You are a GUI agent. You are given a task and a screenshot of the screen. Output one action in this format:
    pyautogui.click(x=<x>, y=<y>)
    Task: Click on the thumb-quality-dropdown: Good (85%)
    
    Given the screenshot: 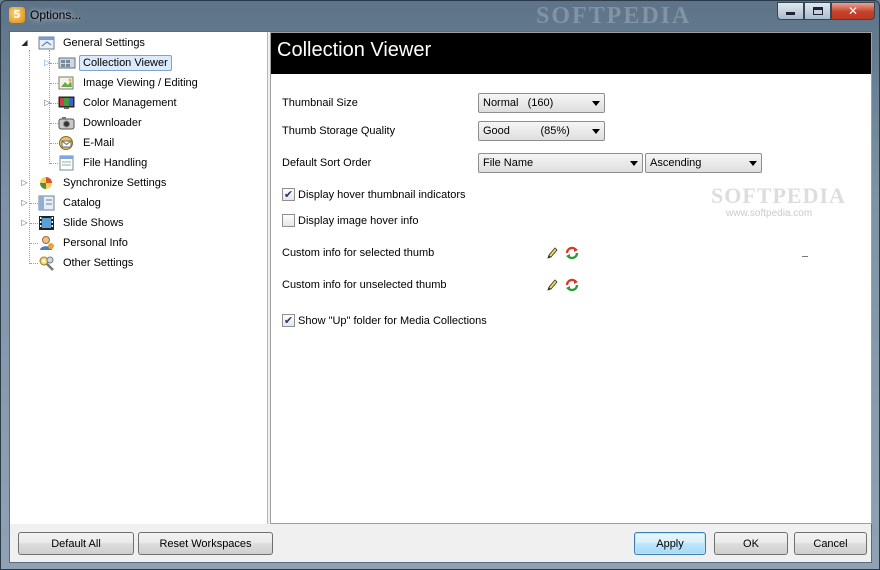 What is the action you would take?
    pyautogui.click(x=541, y=131)
    